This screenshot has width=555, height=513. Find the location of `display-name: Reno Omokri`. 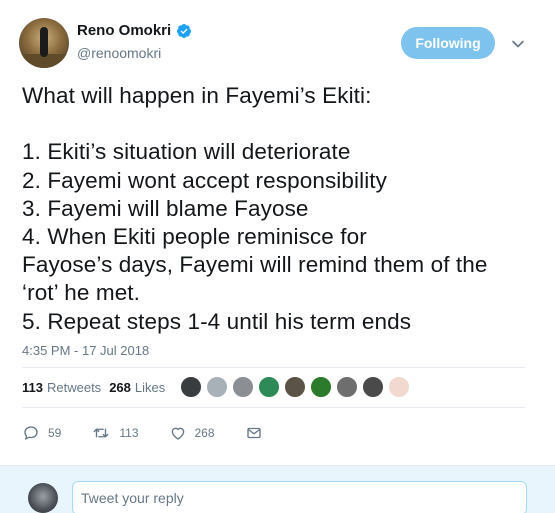

display-name: Reno Omokri is located at coordinates (124, 30).